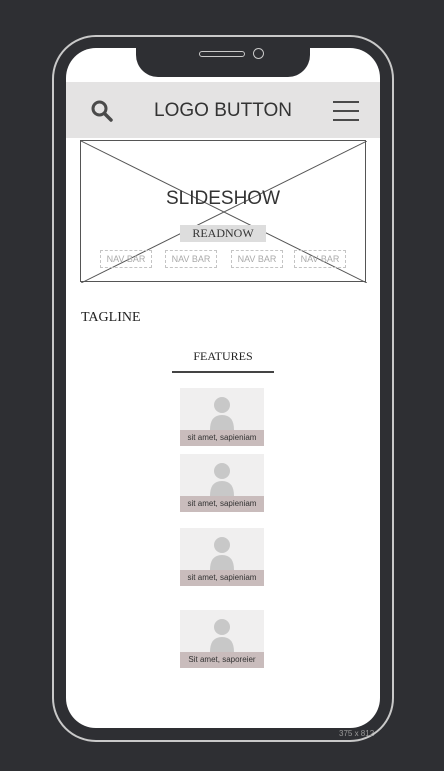 This screenshot has height=771, width=444. Describe the element at coordinates (223, 198) in the screenshot. I see `slideshow-title: SLIDESHOW` at that location.